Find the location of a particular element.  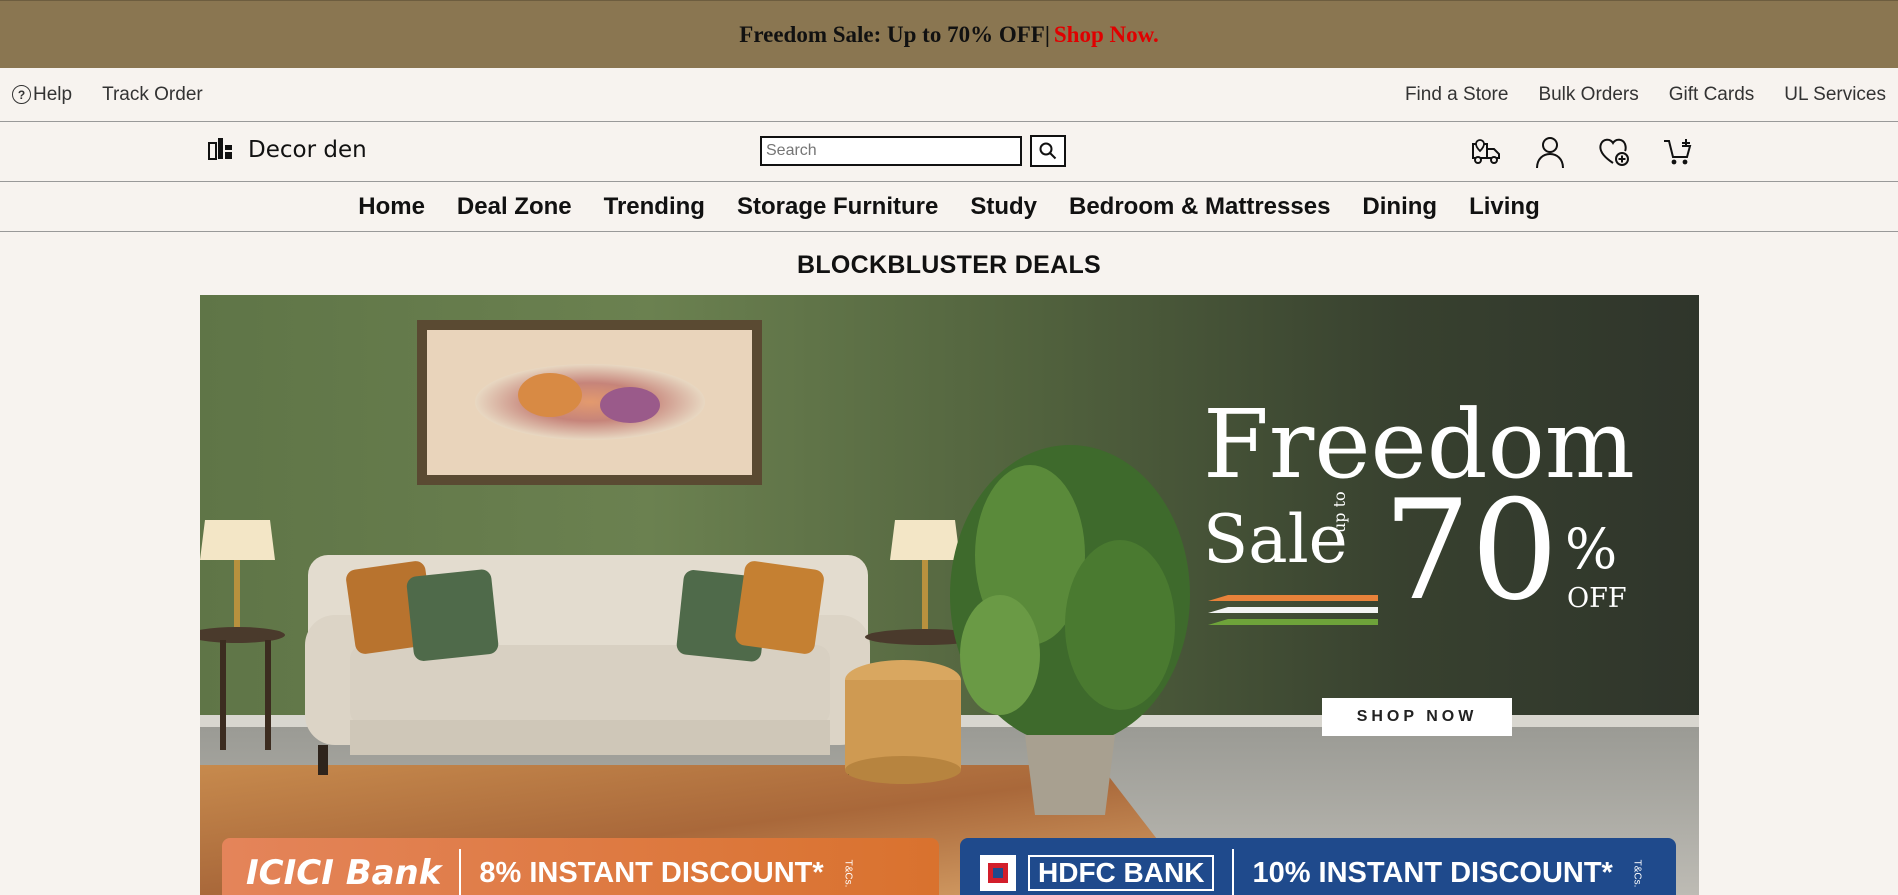

hdfc-tc: T&Cs. is located at coordinates (1637, 873).